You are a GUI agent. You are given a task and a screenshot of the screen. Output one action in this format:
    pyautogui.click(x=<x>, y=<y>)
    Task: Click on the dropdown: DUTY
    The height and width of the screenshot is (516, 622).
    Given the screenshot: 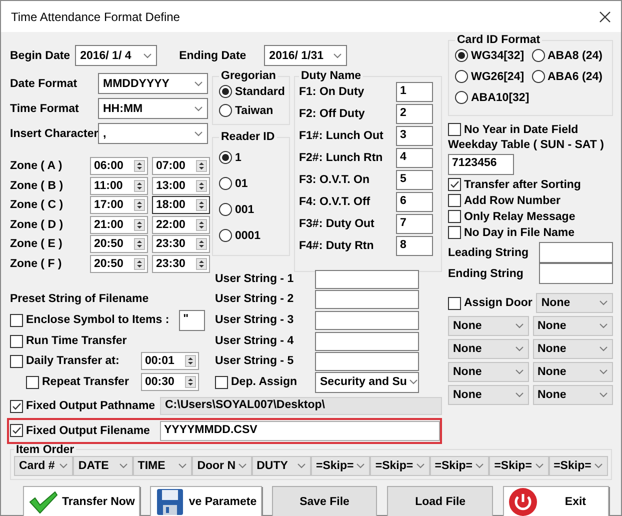 What is the action you would take?
    pyautogui.click(x=281, y=466)
    